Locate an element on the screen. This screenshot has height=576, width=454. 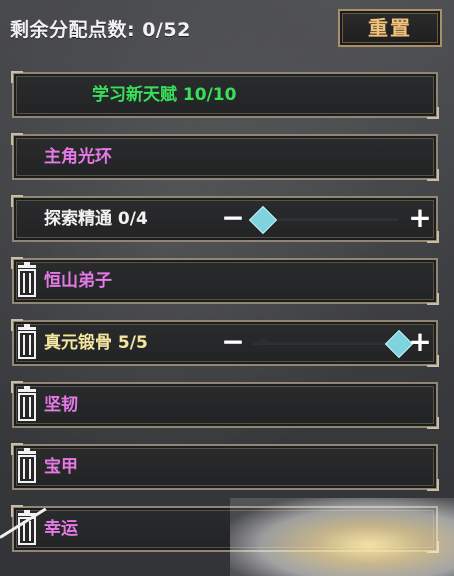
talent-row-protagonist-aura: 主角光环 is located at coordinates (225, 157).